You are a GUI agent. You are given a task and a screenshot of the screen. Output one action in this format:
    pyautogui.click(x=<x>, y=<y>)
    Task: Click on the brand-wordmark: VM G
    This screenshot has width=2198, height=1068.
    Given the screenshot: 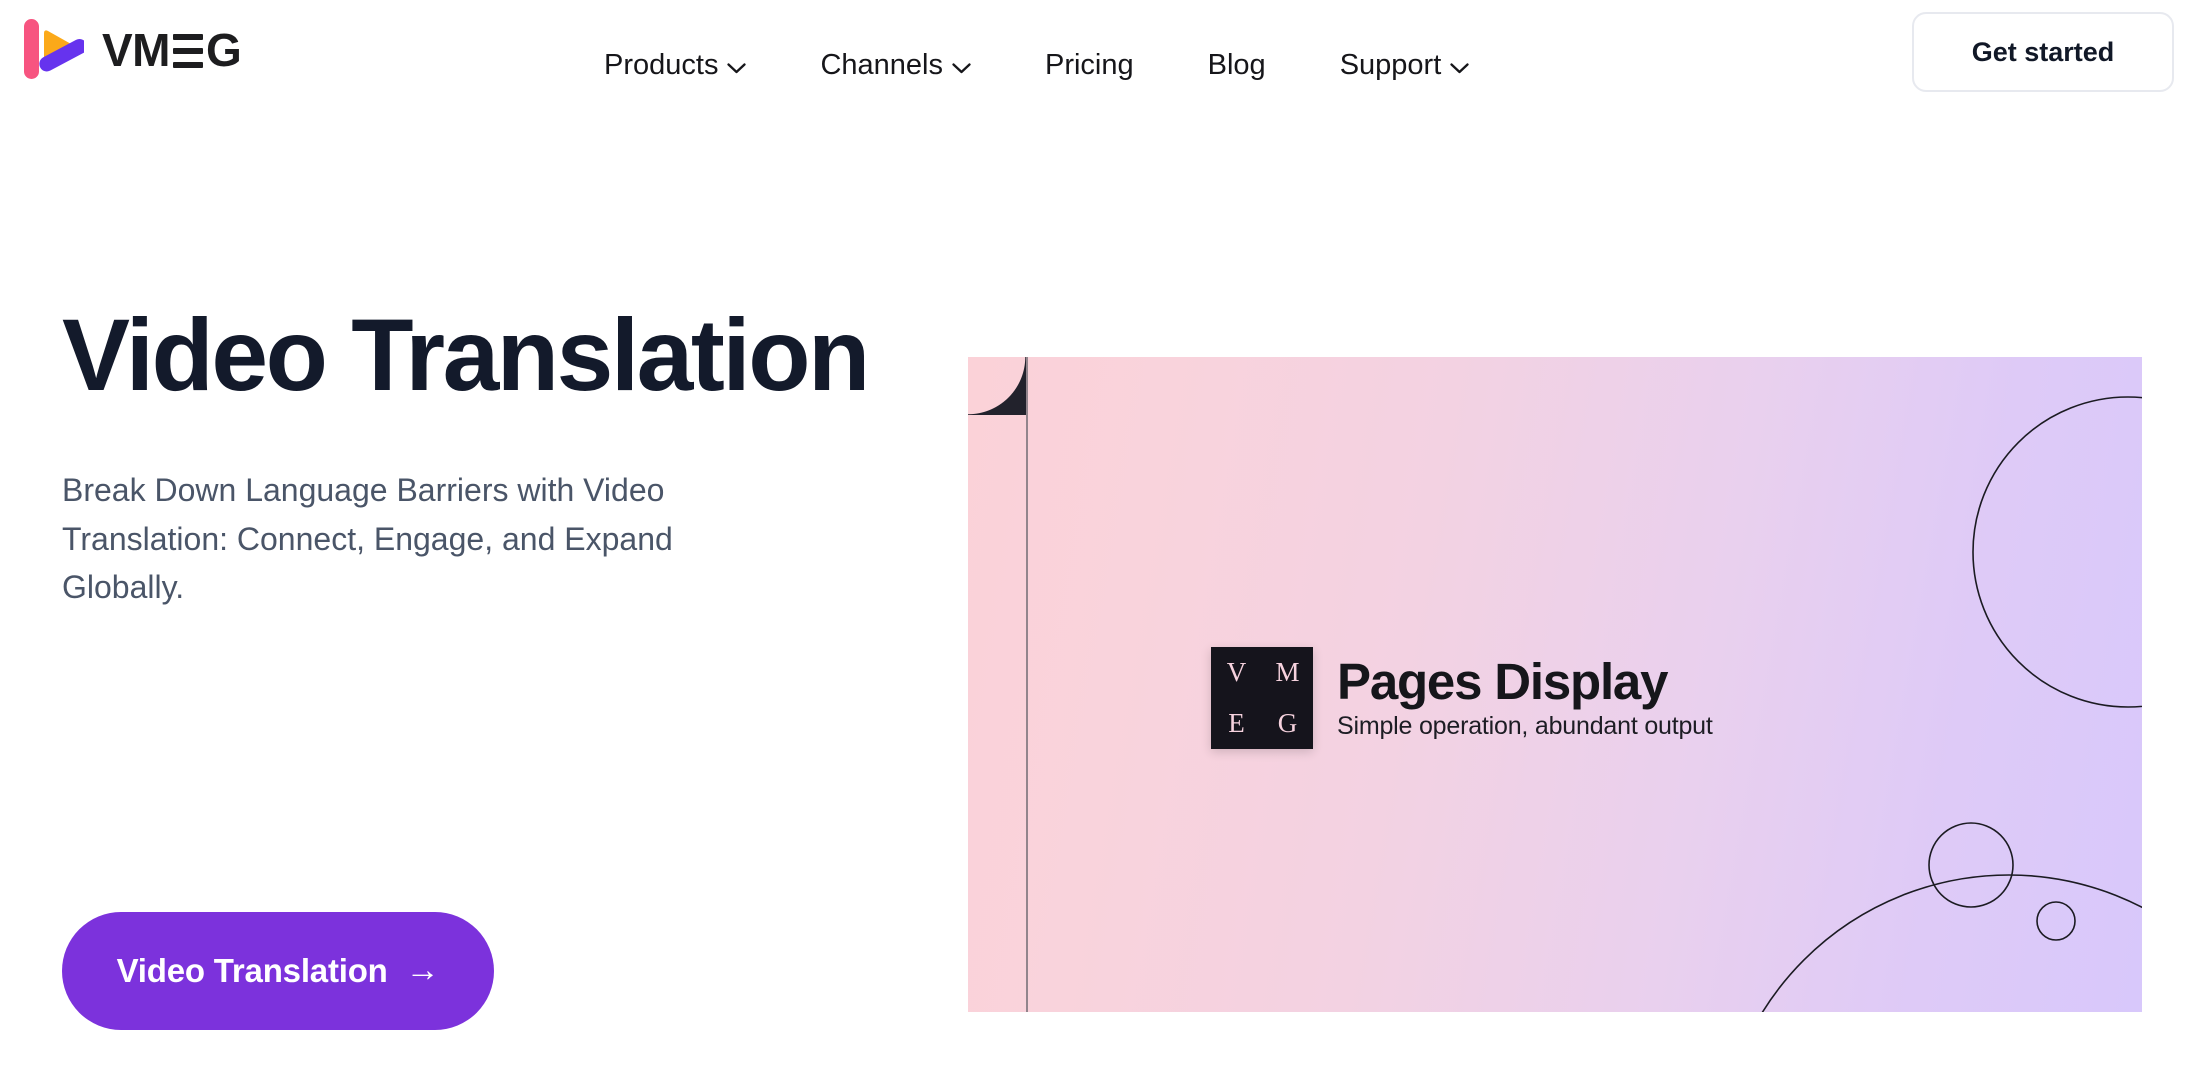 What is the action you would take?
    pyautogui.click(x=172, y=50)
    